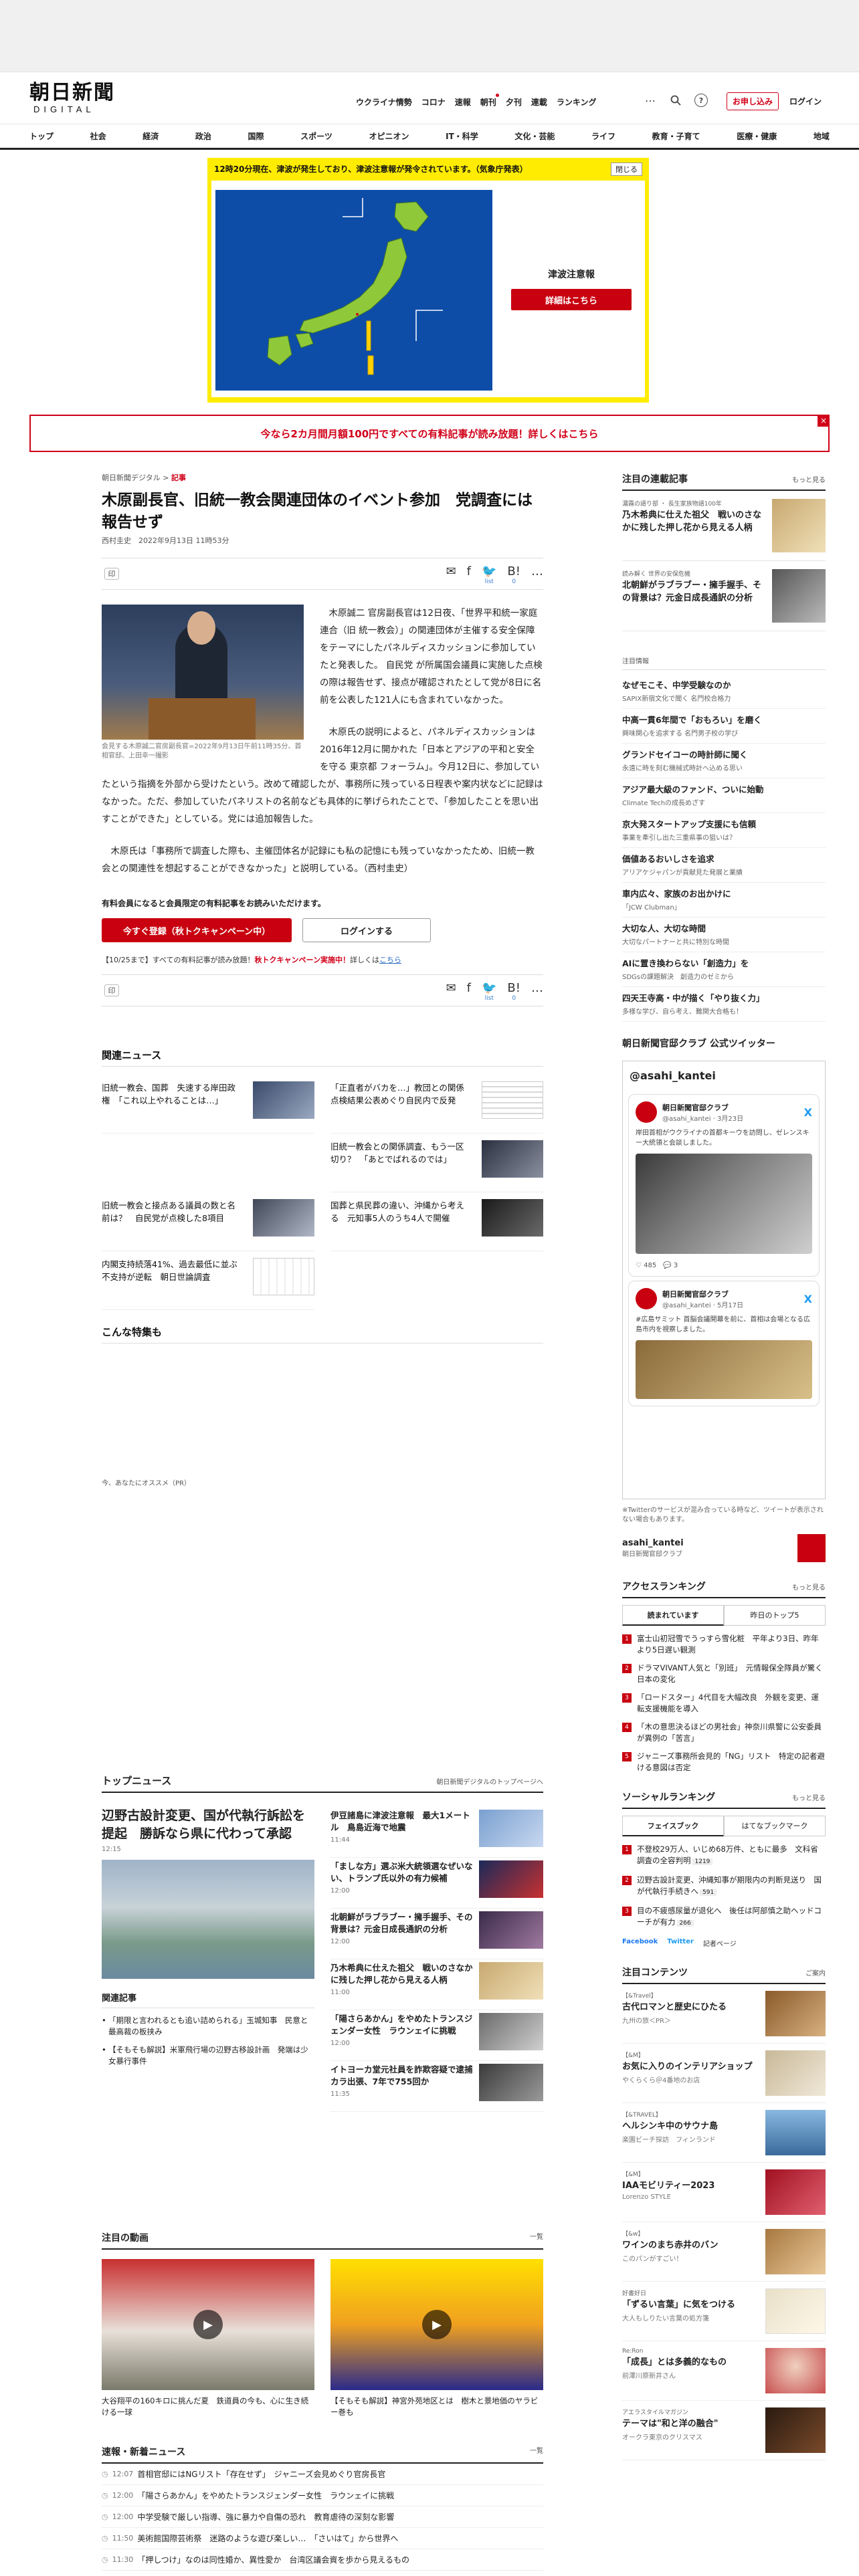 Image resolution: width=859 pixels, height=2576 pixels. I want to click on ad-item: 大切な人、大切な時間 大切なパートナーと共に特別な時間, so click(724, 935).